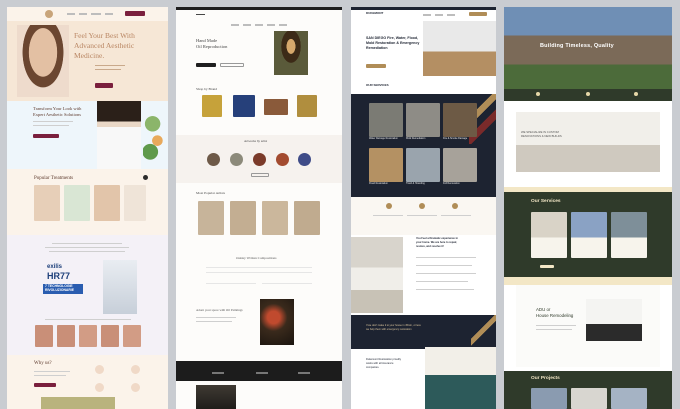 The width and height of the screenshot is (680, 409). Describe the element at coordinates (614, 320) in the screenshot. I see `adu-worker-image` at that location.